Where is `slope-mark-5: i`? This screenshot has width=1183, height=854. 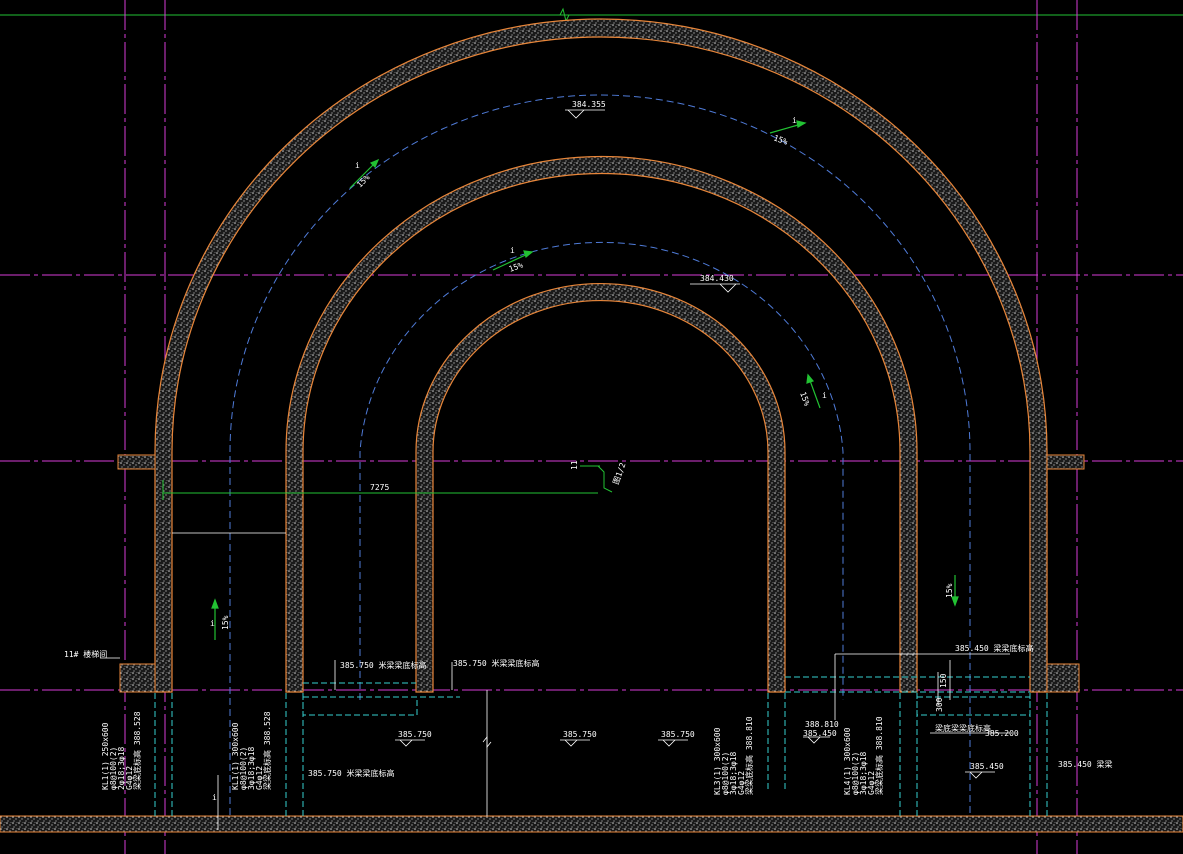 slope-mark-5: i is located at coordinates (212, 623).